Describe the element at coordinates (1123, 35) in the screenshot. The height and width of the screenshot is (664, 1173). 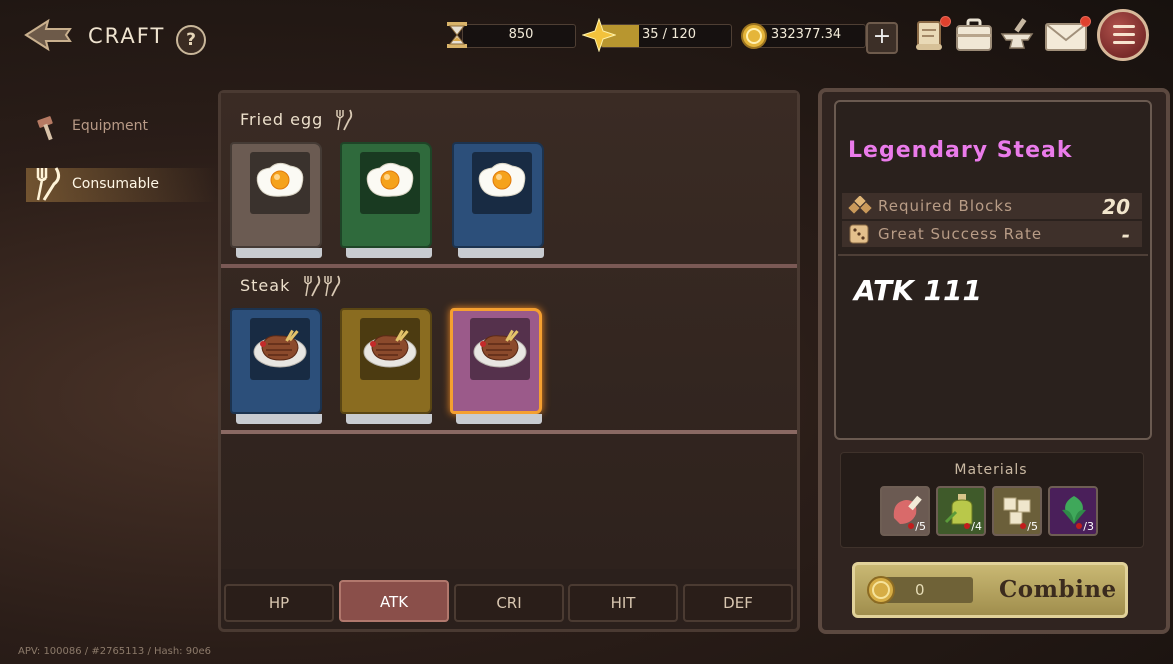
I see `menu-button` at that location.